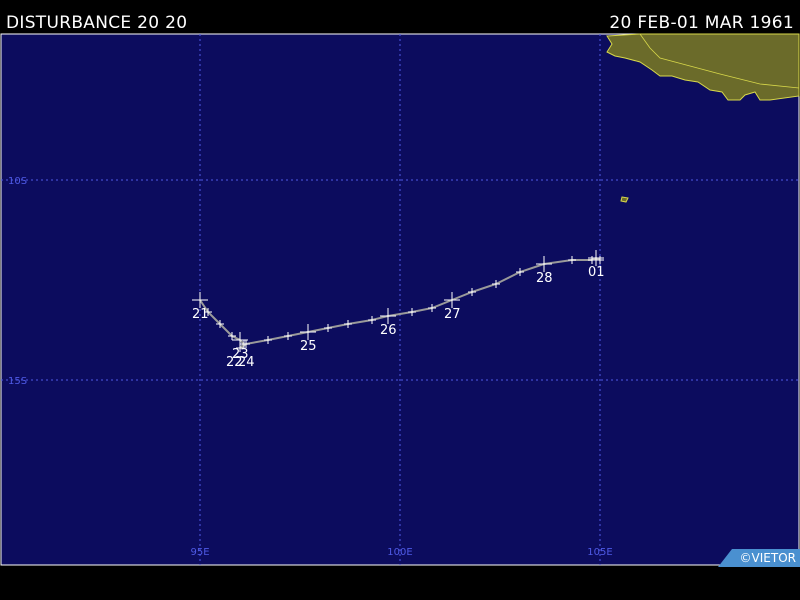 The image size is (800, 600). Describe the element at coordinates (596, 272) in the screenshot. I see `day-label: 01` at that location.